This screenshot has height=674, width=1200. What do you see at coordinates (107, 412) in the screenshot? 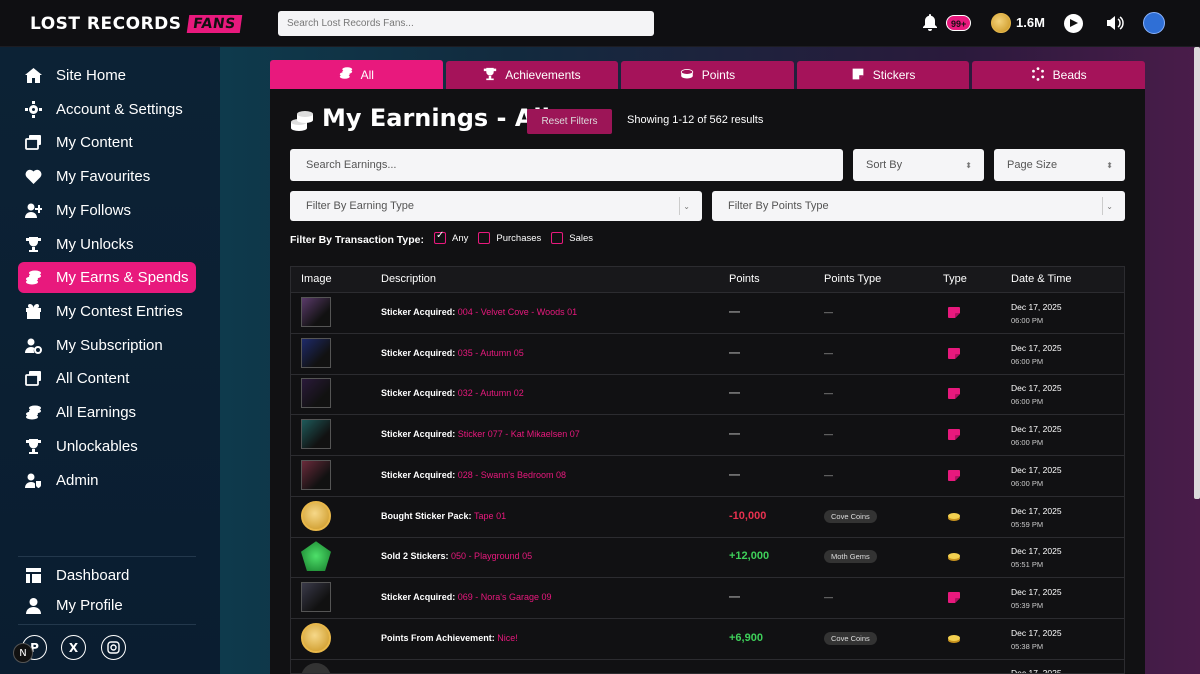
I see `sidebar-item-all-earnings: All Earnings` at bounding box center [107, 412].